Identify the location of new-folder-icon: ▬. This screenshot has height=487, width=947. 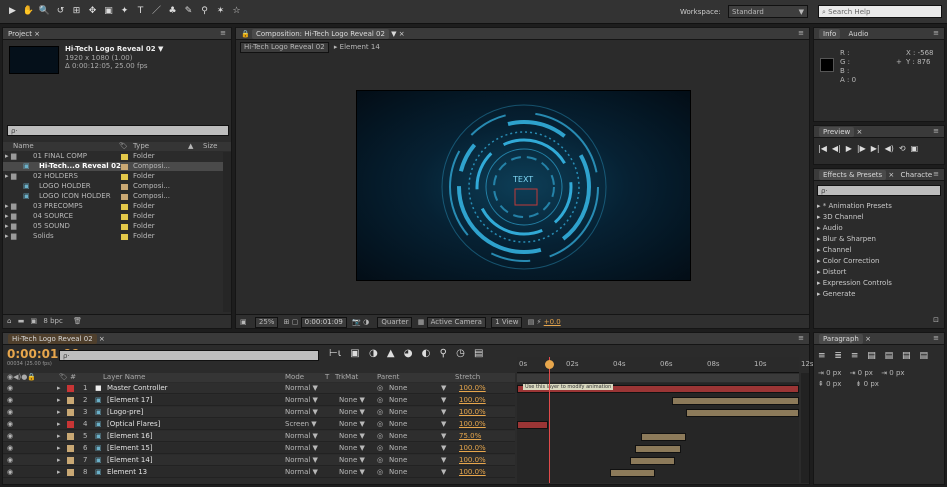
(21, 321).